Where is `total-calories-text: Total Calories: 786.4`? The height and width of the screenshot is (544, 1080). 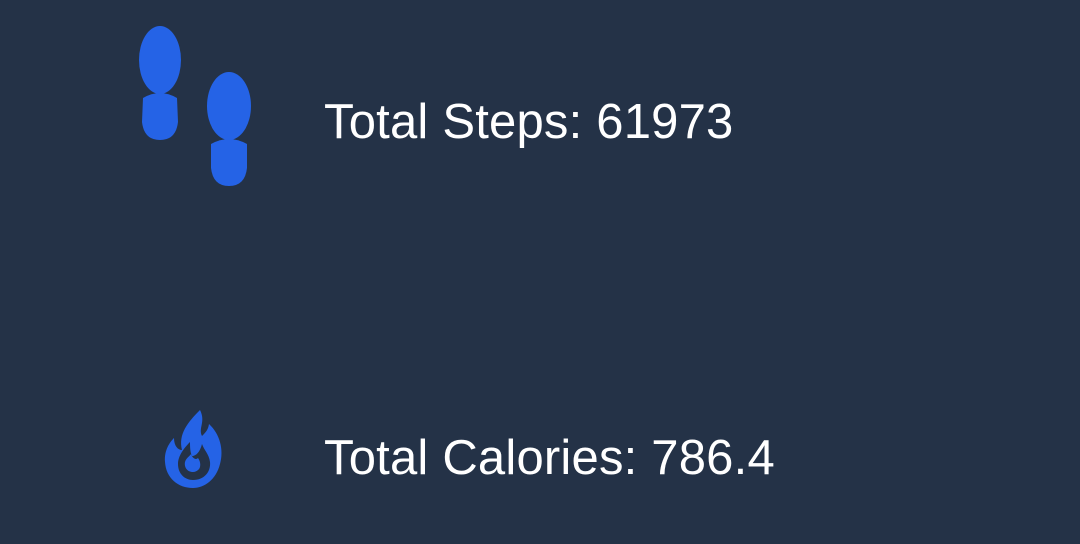
total-calories-text: Total Calories: 786.4 is located at coordinates (549, 458).